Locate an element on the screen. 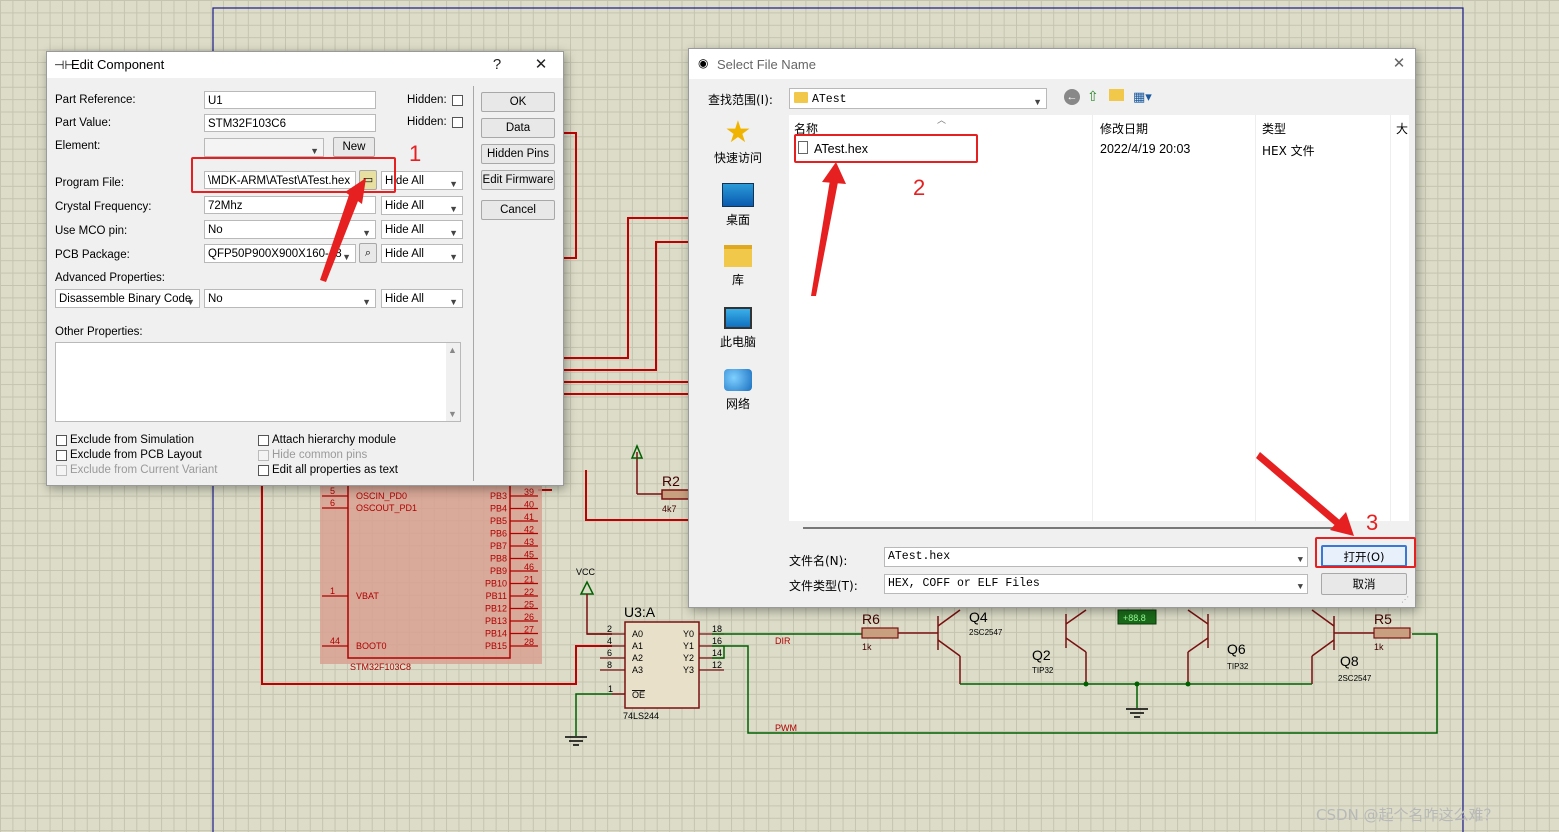 The image size is (1559, 832). watermark: CSDN @起个名咋这么难？ is located at coordinates (1407, 815).